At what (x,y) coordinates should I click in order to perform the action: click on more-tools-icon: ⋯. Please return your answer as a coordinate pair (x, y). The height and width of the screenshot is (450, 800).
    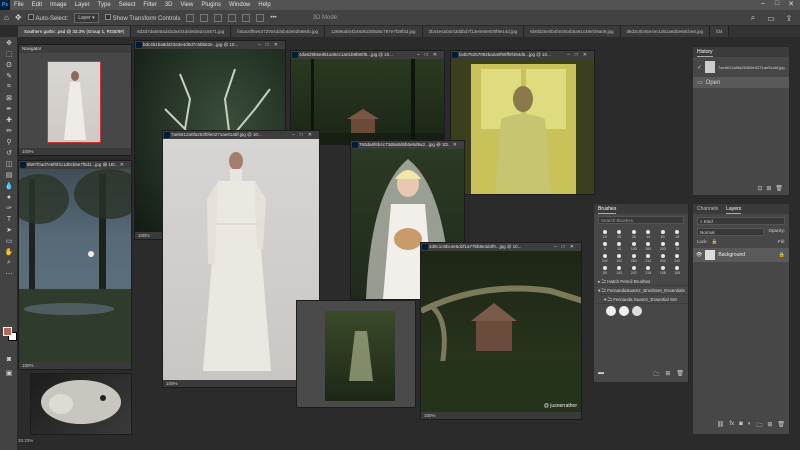
    Looking at the image, I should click on (9, 274).